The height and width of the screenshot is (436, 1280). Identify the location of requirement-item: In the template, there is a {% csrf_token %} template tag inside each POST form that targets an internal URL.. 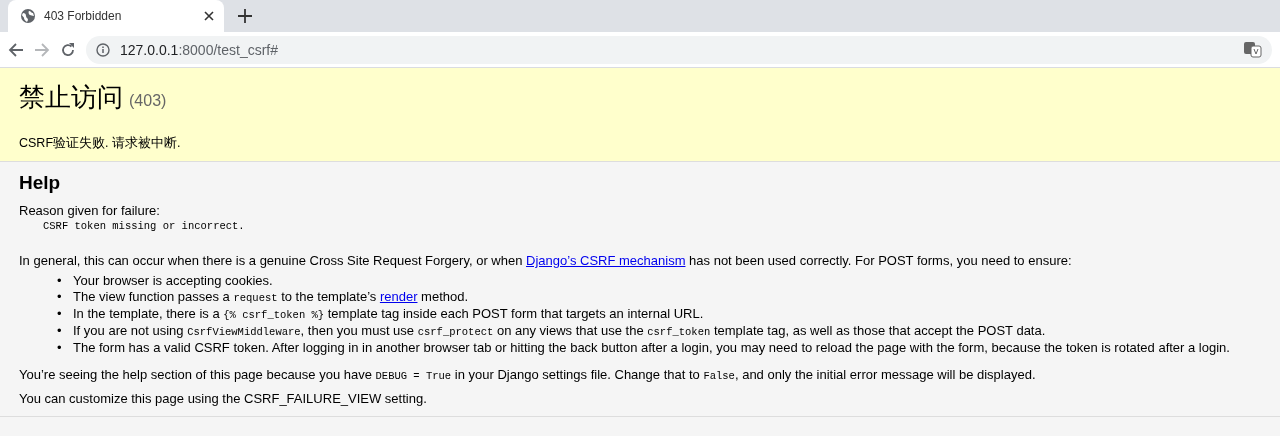
(388, 314).